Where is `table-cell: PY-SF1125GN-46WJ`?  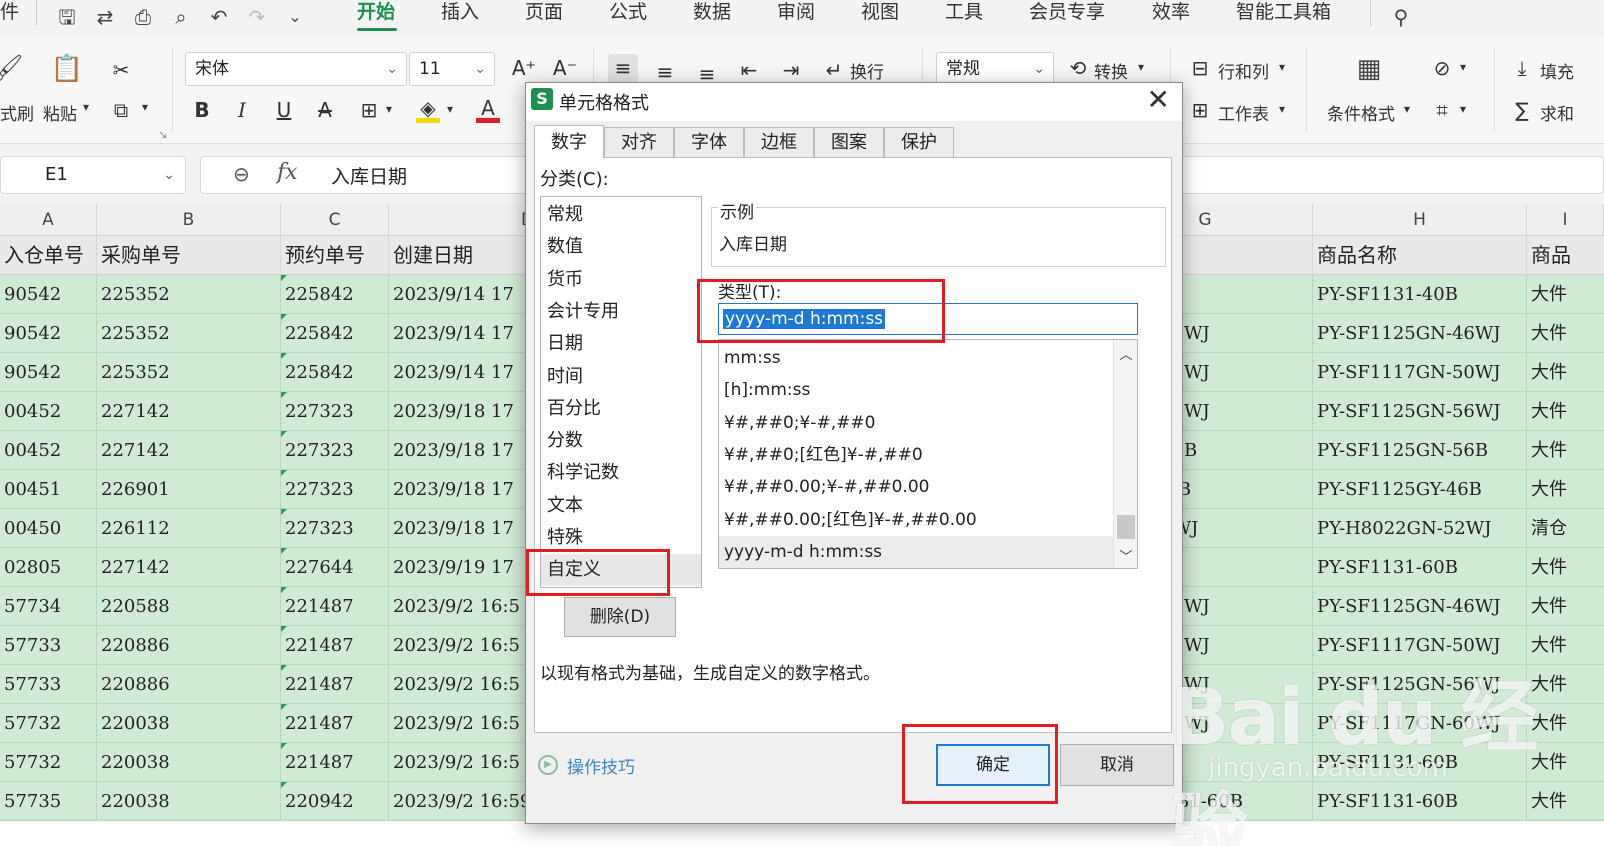 table-cell: PY-SF1125GN-46WJ is located at coordinates (1420, 333).